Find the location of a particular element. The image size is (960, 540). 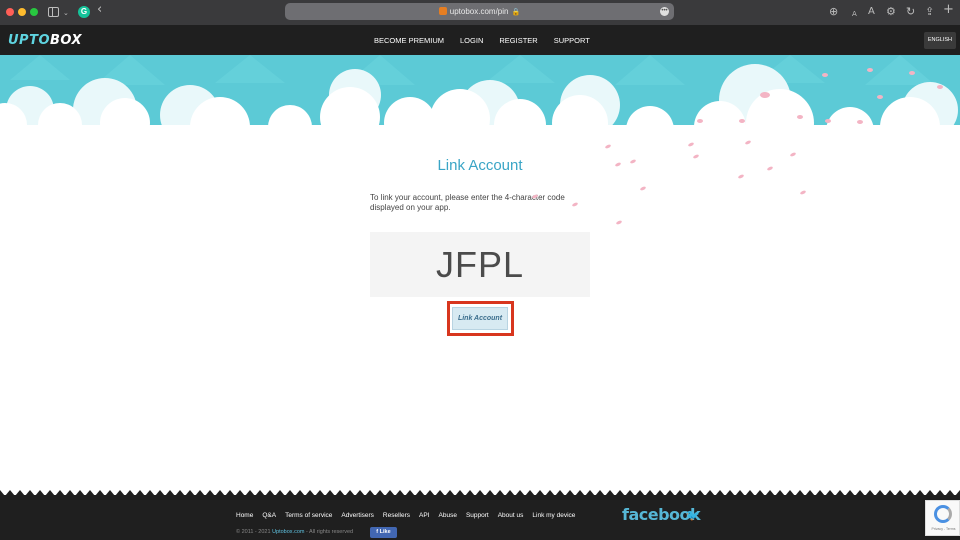

pin-code-display: JFPL is located at coordinates (480, 264).